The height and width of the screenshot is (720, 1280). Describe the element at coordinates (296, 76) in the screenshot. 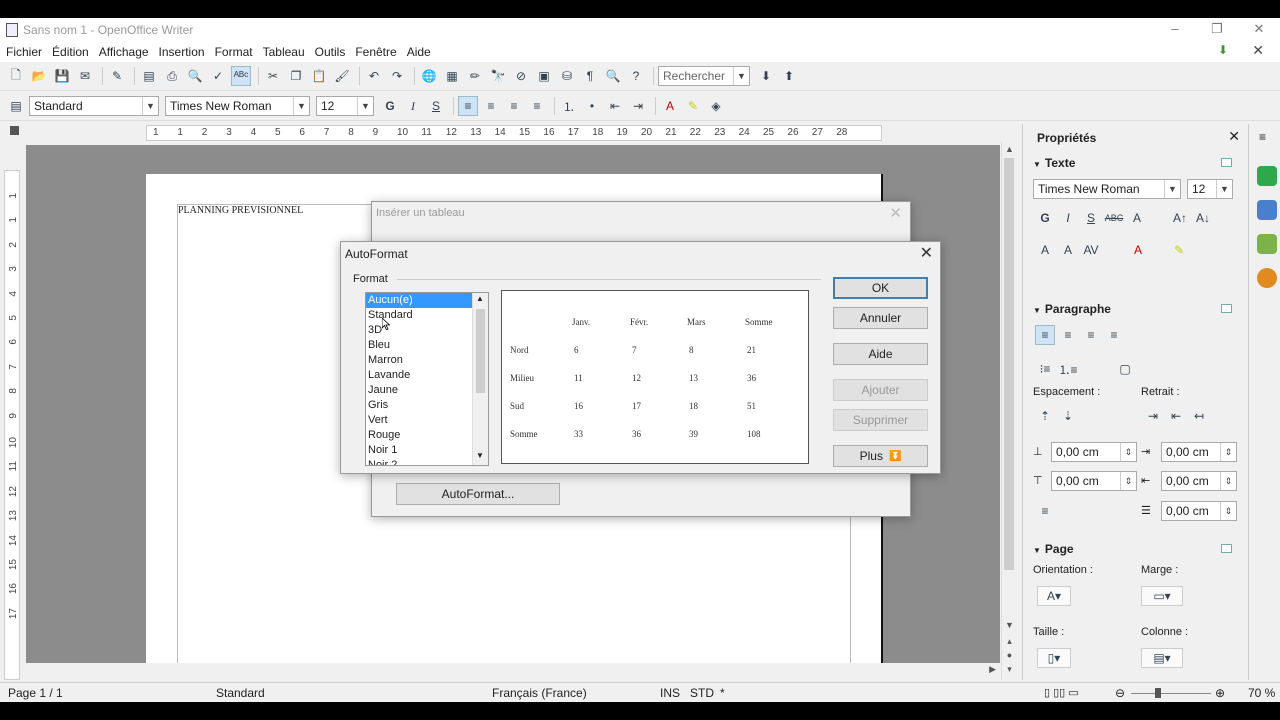

I see `copy-icon: ❐` at that location.